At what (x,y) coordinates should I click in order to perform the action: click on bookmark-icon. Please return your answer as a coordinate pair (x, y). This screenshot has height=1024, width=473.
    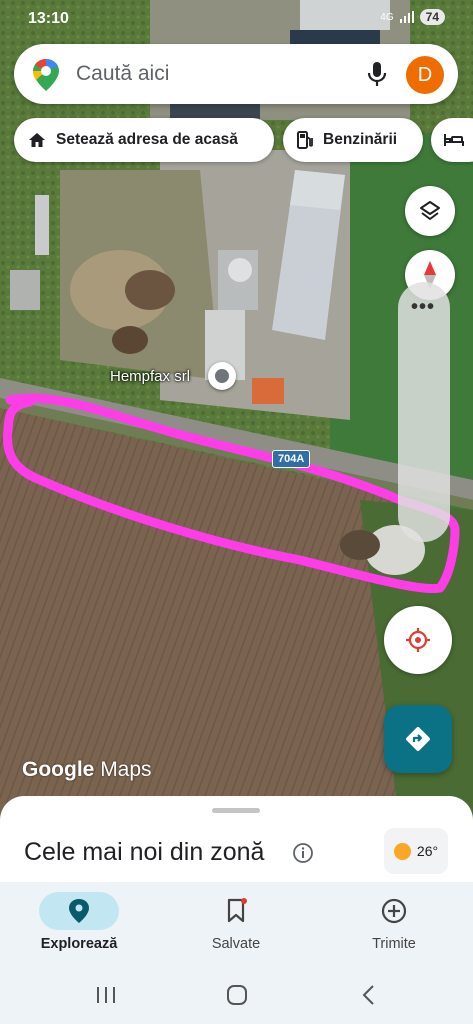
    Looking at the image, I should click on (237, 910).